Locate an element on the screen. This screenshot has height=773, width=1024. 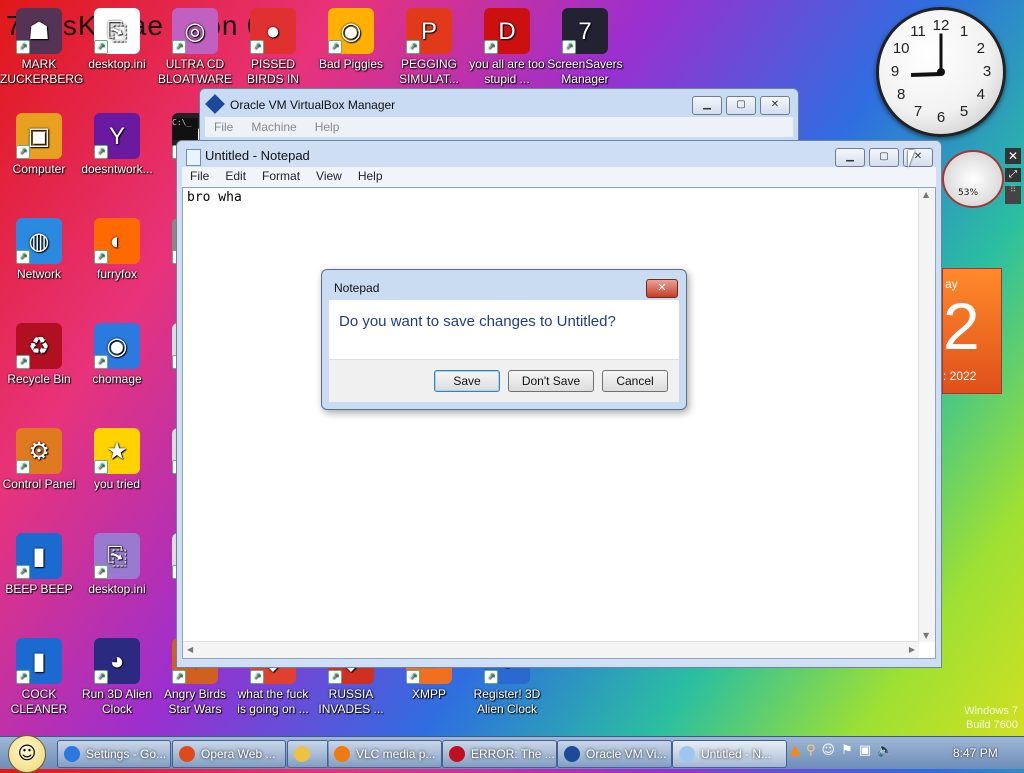
firefox-icon is located at coordinates (187, 754).